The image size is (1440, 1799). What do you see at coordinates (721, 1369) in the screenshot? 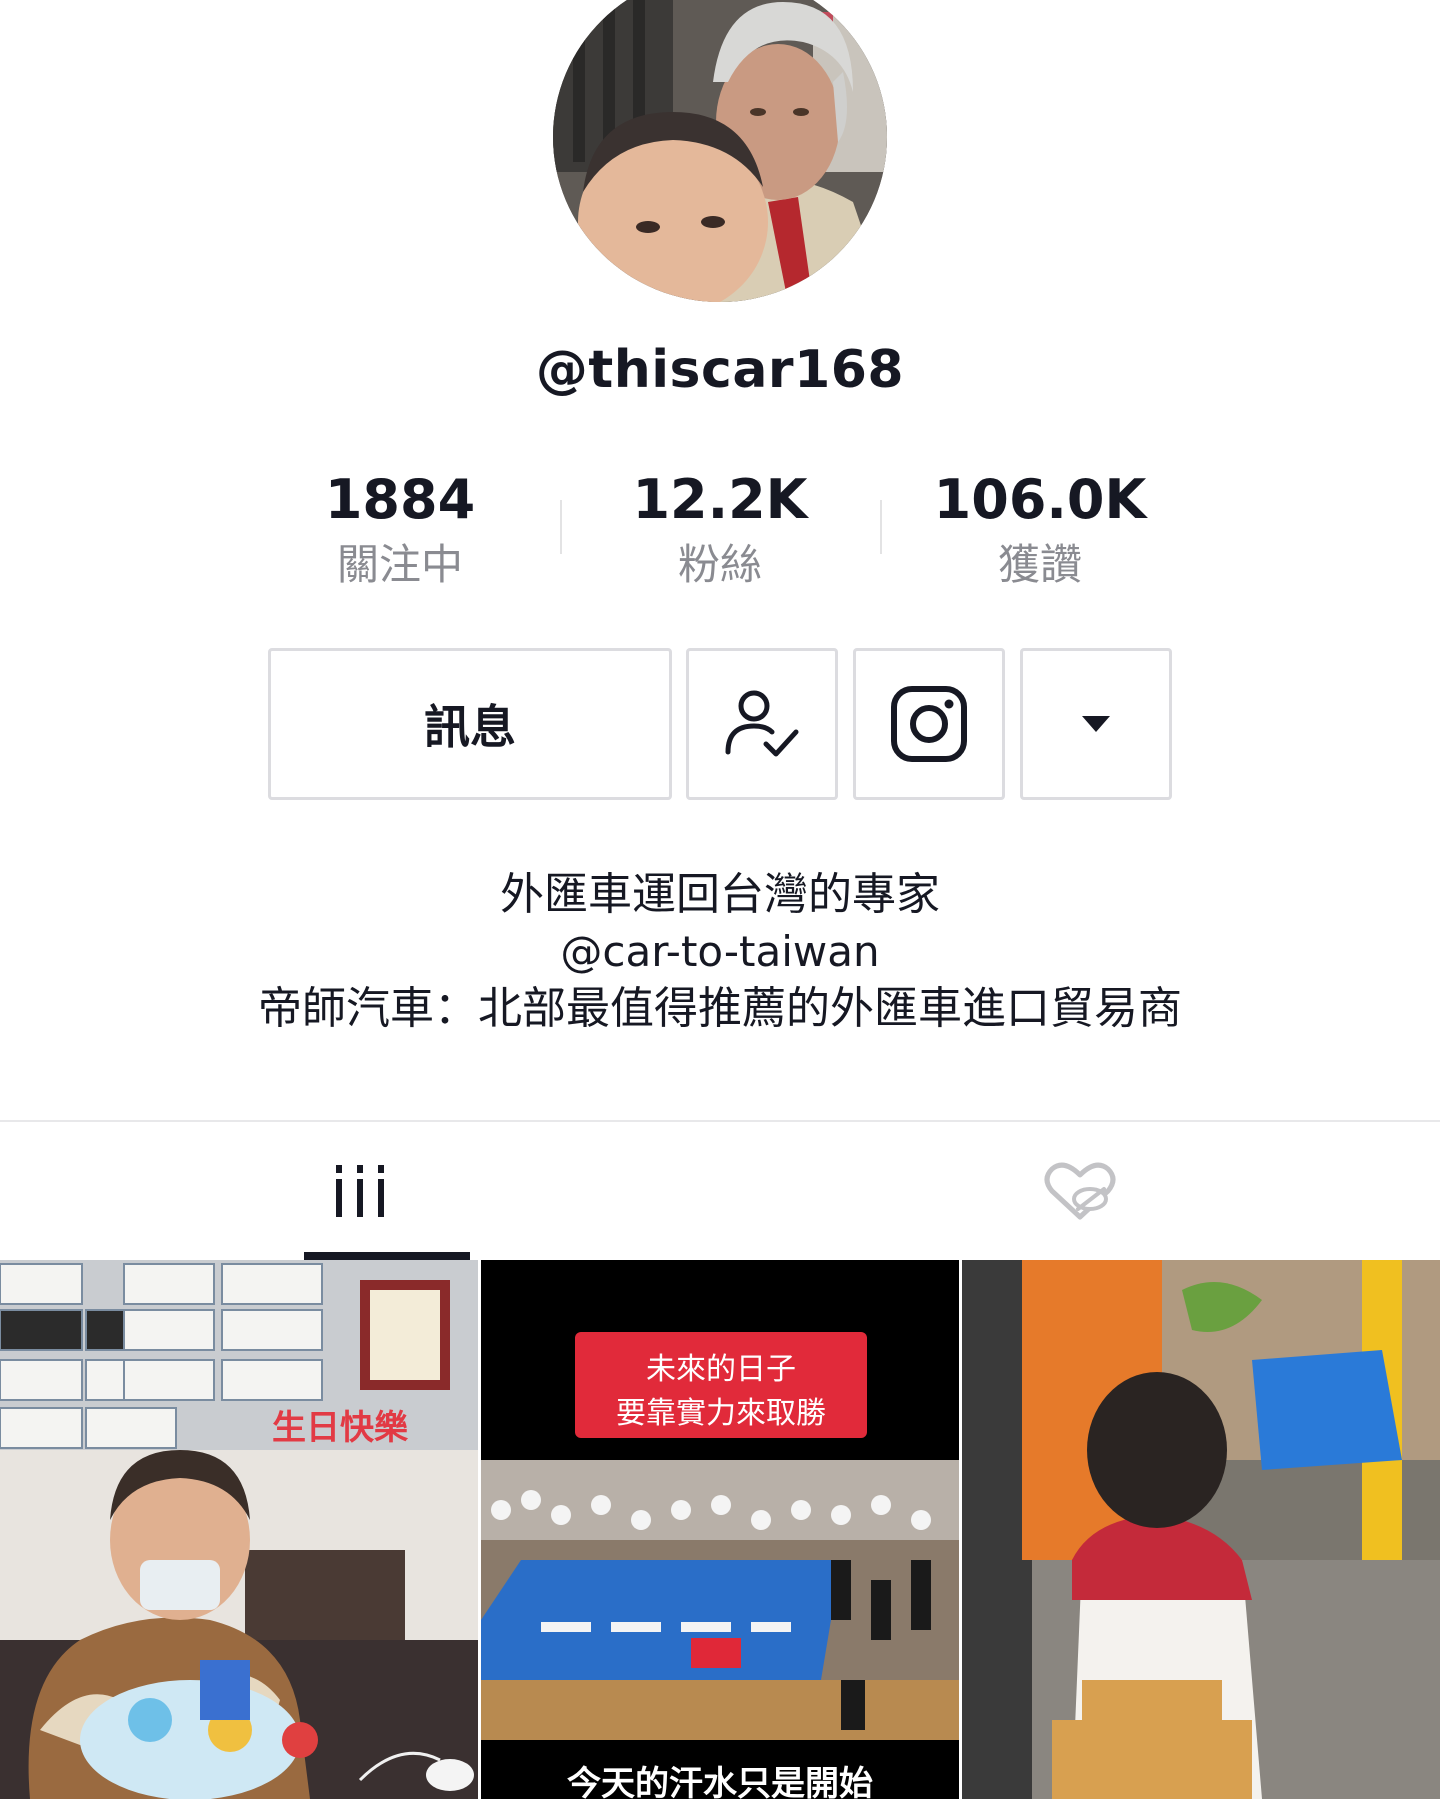
I see `banner-line: 未來的日子` at bounding box center [721, 1369].